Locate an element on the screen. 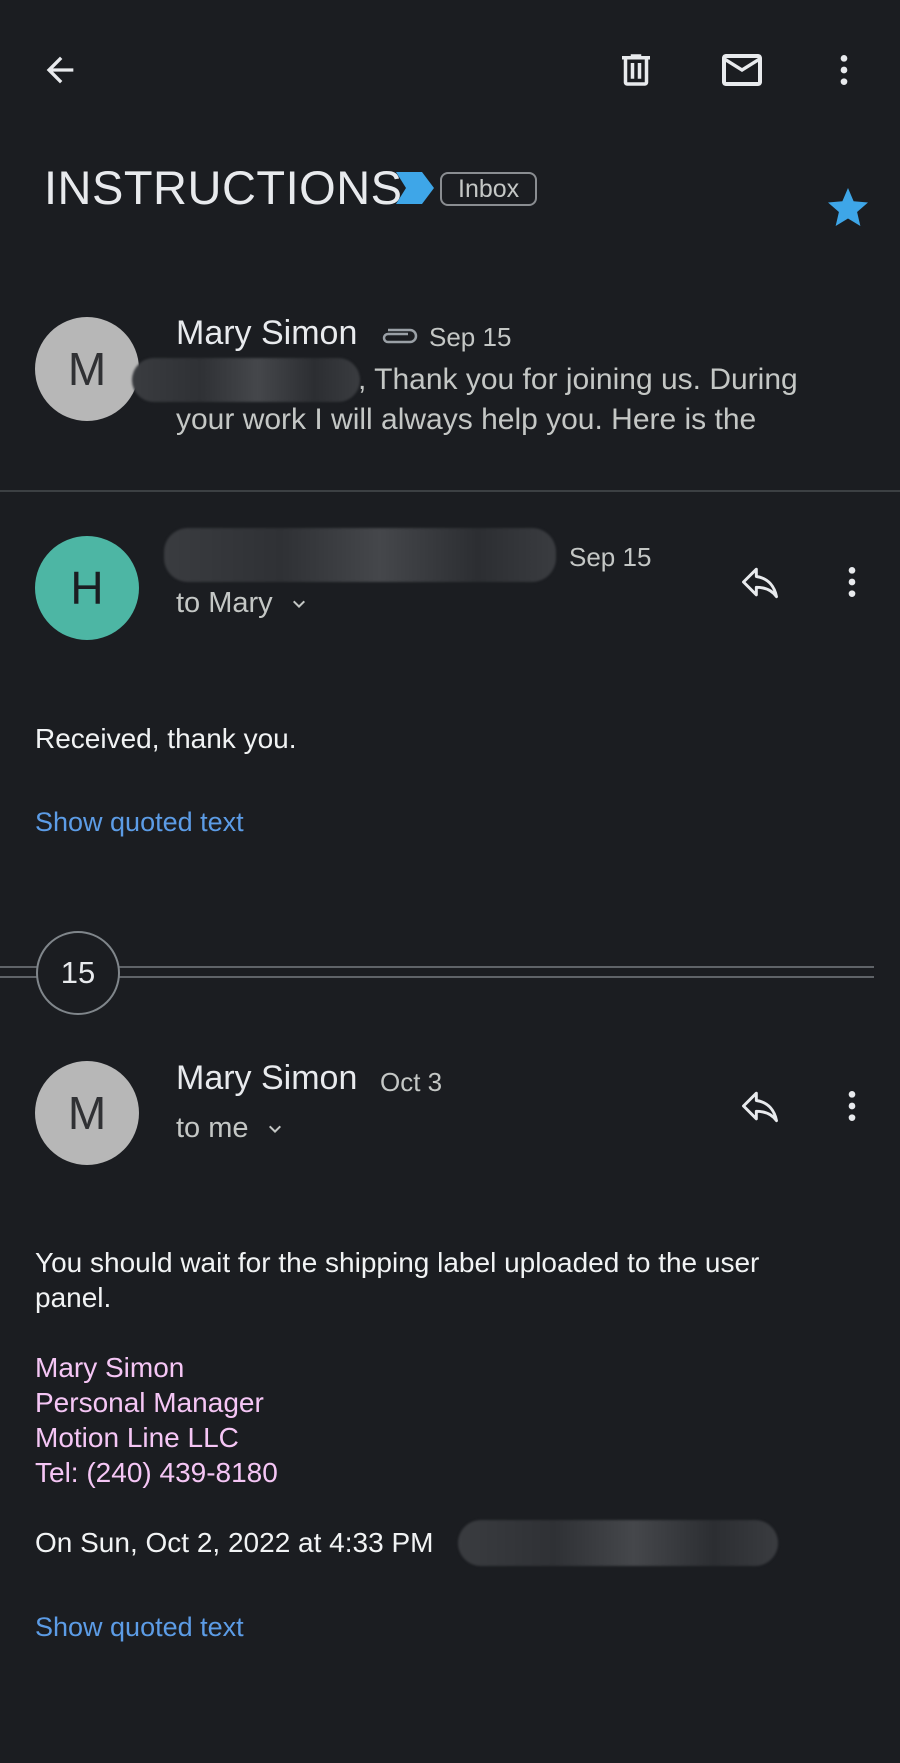  thread-subject: INSTRUCTIONS is located at coordinates (223, 187).